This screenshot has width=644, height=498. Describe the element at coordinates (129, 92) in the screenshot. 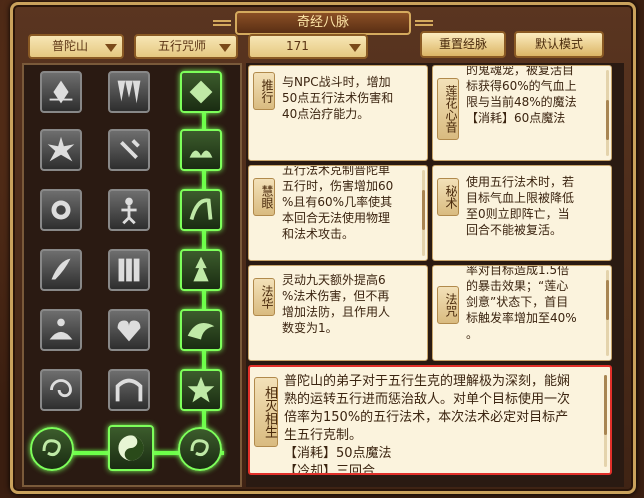

I see `stalactite-icon` at that location.